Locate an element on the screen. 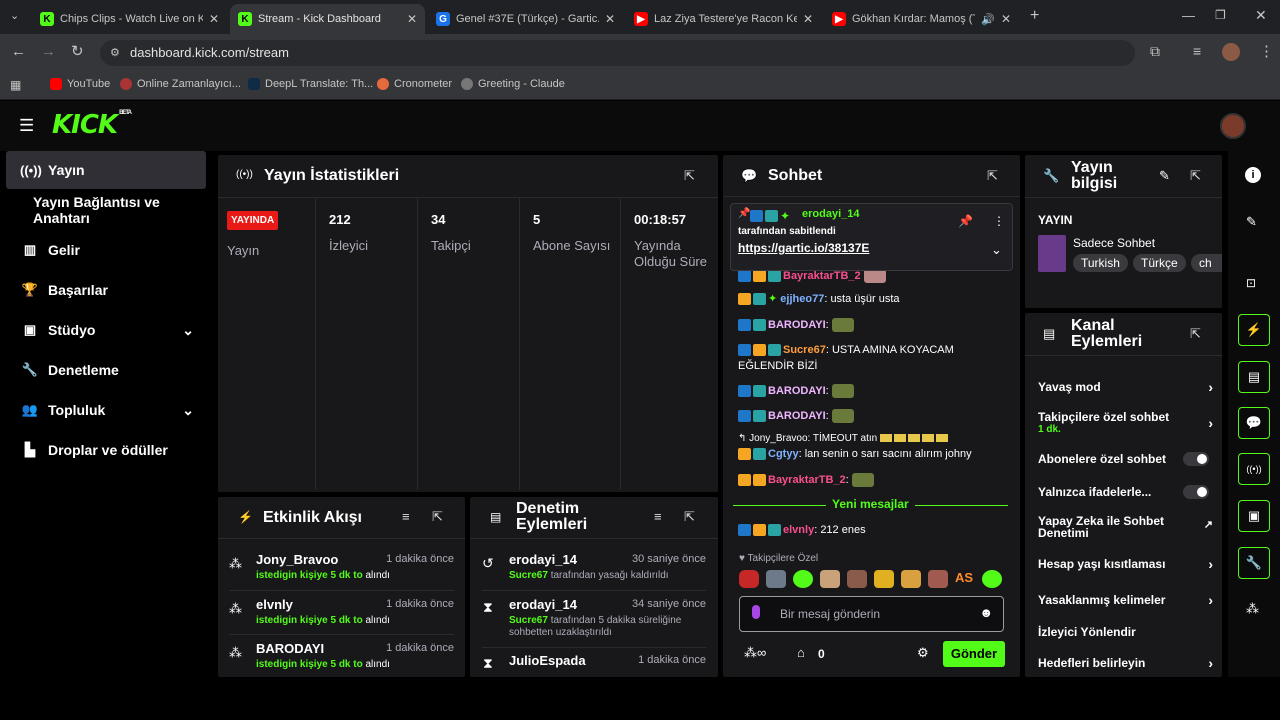  rail-stream-info-button: 🔧 is located at coordinates (1254, 563).